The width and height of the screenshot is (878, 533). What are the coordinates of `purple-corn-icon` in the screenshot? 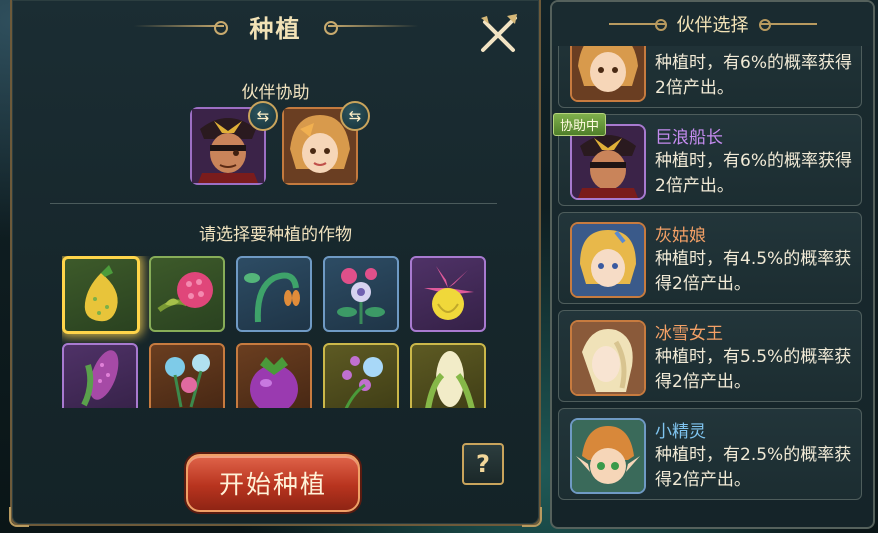 It's located at (100, 378).